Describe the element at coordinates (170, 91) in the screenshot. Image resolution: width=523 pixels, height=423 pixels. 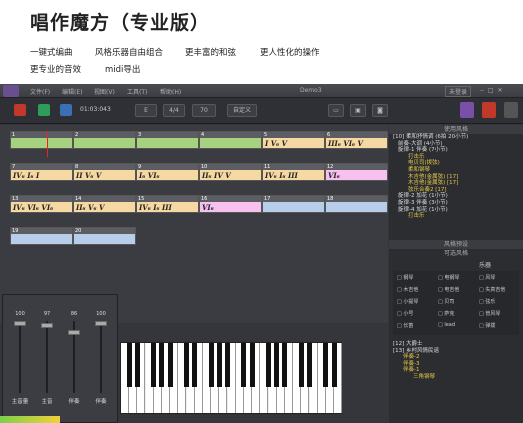
I see `menu-help: 帮助(H)` at that location.